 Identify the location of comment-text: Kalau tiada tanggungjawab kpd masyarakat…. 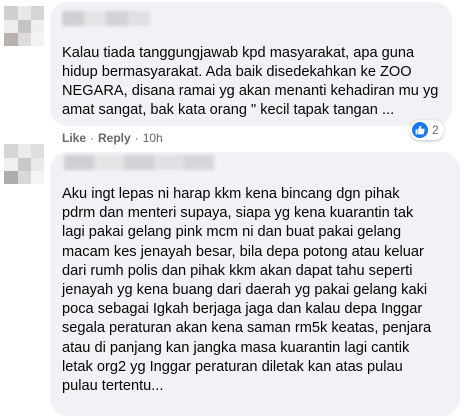
(250, 81).